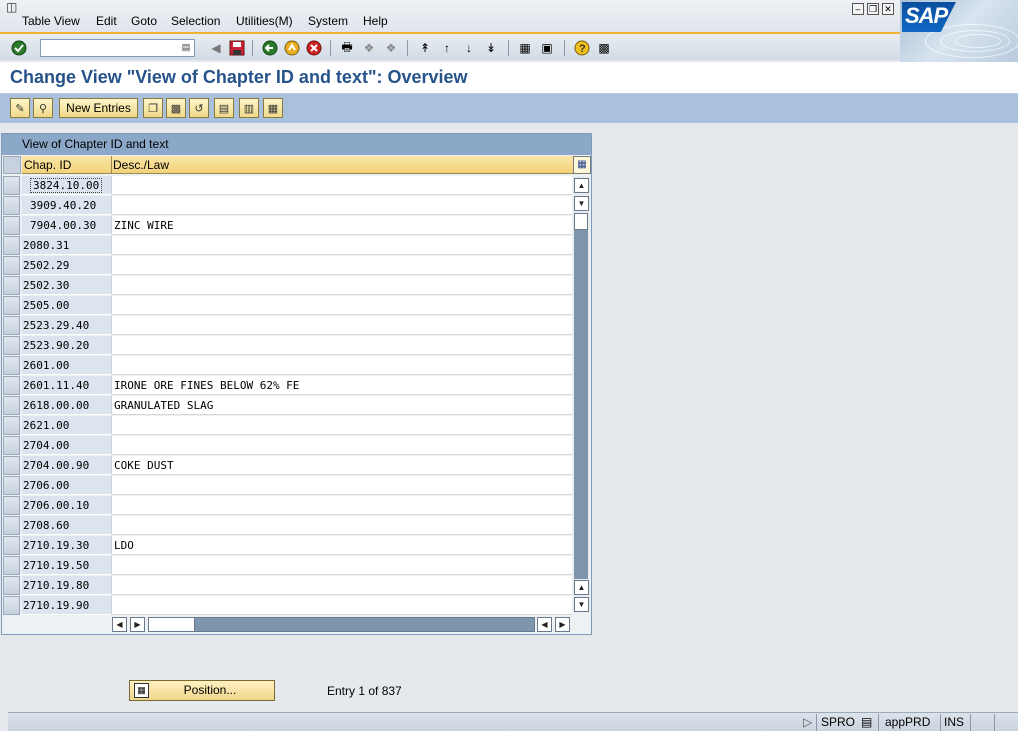 The image size is (1018, 731). Describe the element at coordinates (106, 21) in the screenshot. I see `menu-edit: Edit` at that location.